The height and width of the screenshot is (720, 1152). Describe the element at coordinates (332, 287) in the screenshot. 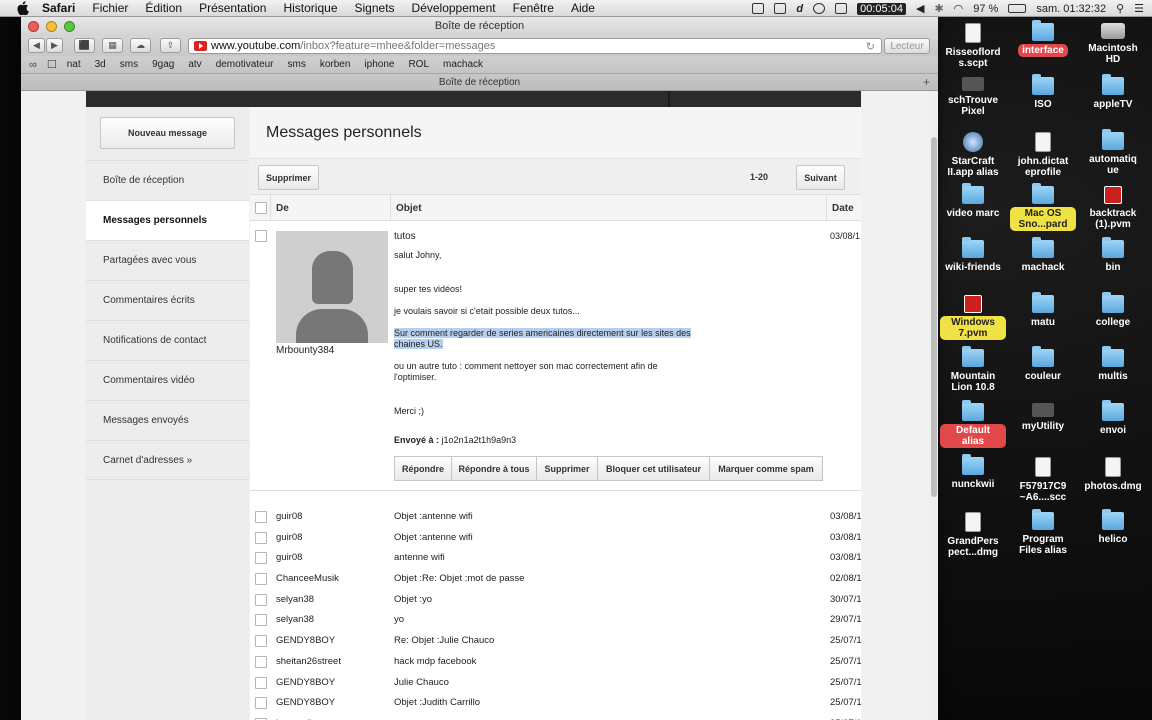

I see `avatar` at that location.